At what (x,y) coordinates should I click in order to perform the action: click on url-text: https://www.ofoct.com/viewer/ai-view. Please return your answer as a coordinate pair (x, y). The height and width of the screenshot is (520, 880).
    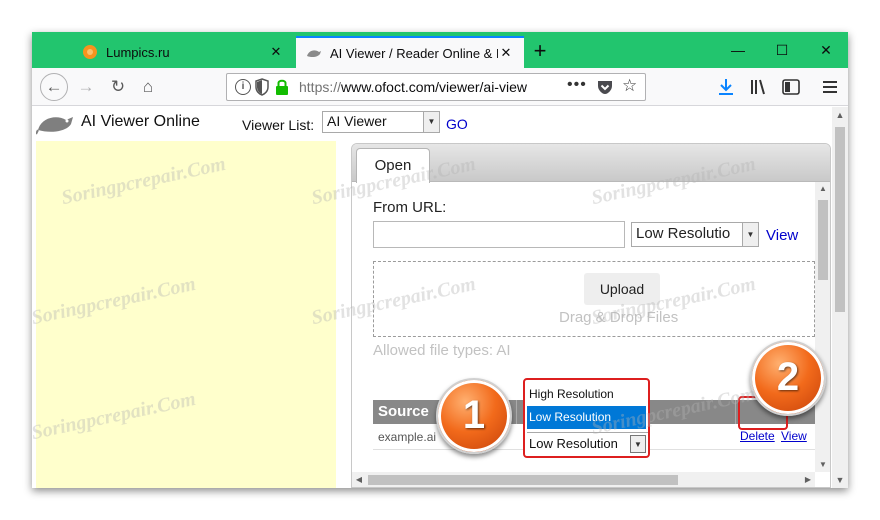
    Looking at the image, I should click on (419, 87).